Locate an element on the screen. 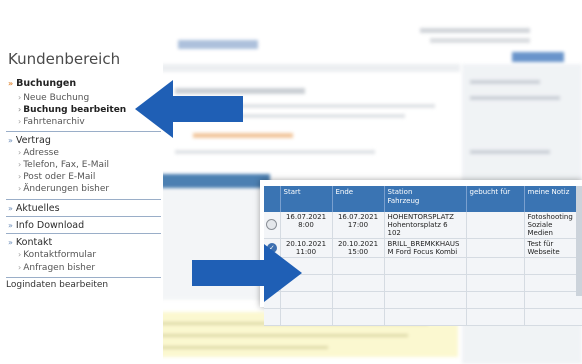 The height and width of the screenshot is (364, 582). col-header-station: Station Fahrzeug is located at coordinates (425, 199).